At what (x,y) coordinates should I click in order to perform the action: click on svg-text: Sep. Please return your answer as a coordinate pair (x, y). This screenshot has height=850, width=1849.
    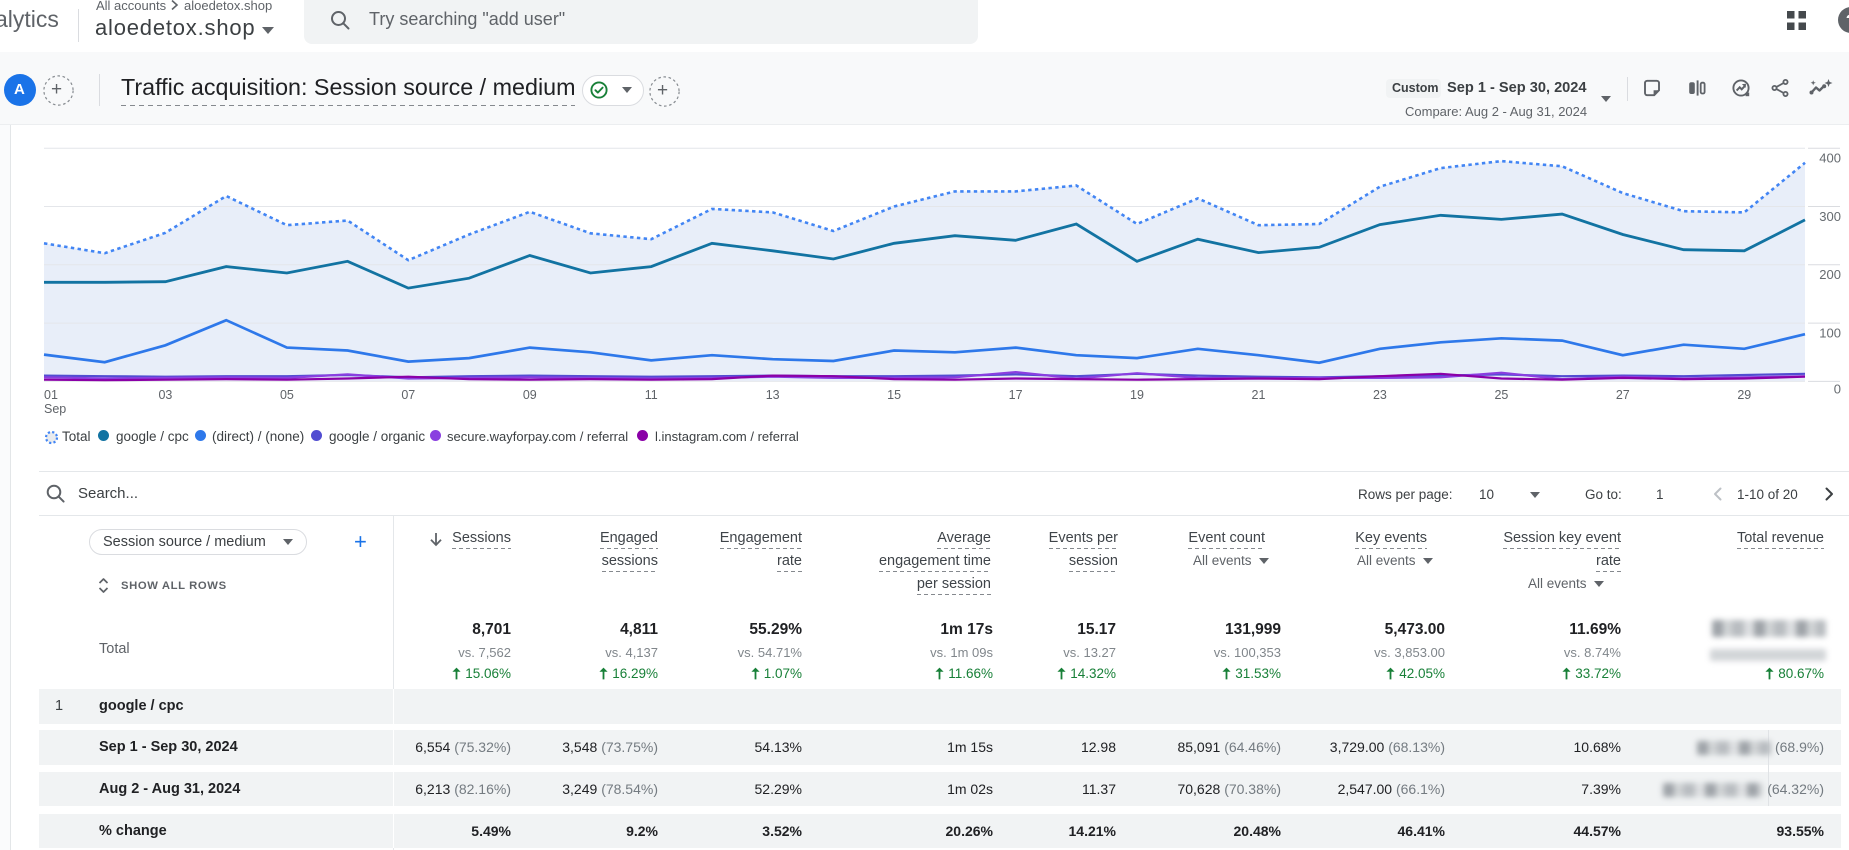
    Looking at the image, I should click on (55, 409).